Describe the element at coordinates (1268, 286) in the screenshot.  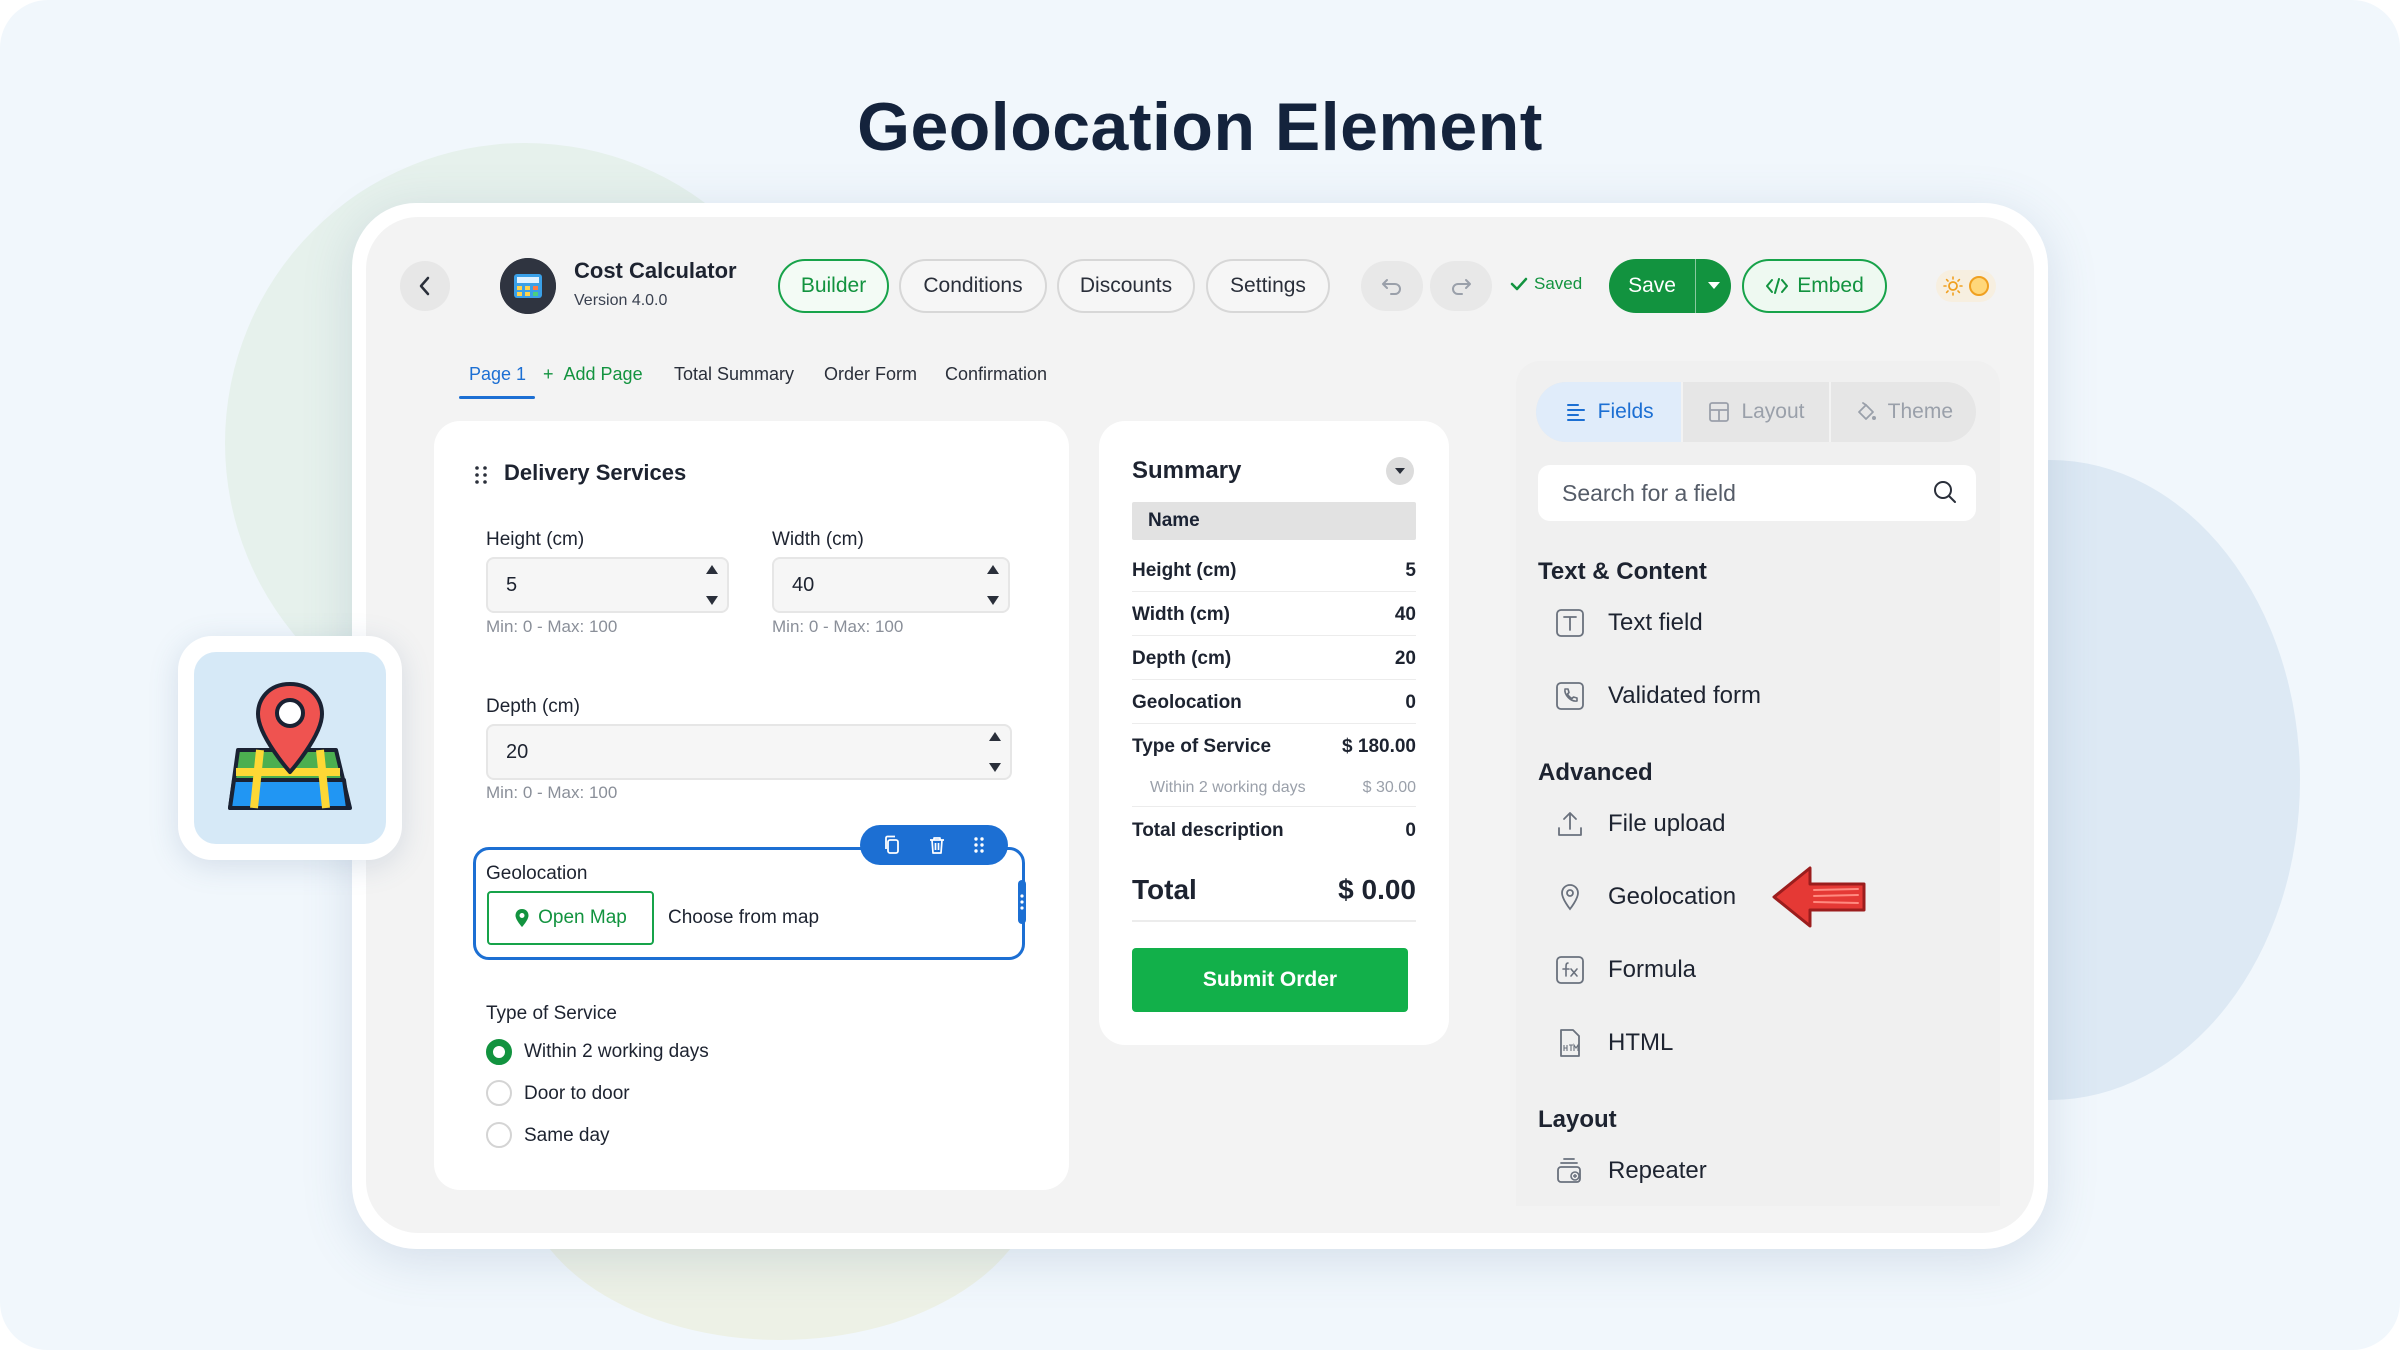
I see `tab-settings: Settings` at that location.